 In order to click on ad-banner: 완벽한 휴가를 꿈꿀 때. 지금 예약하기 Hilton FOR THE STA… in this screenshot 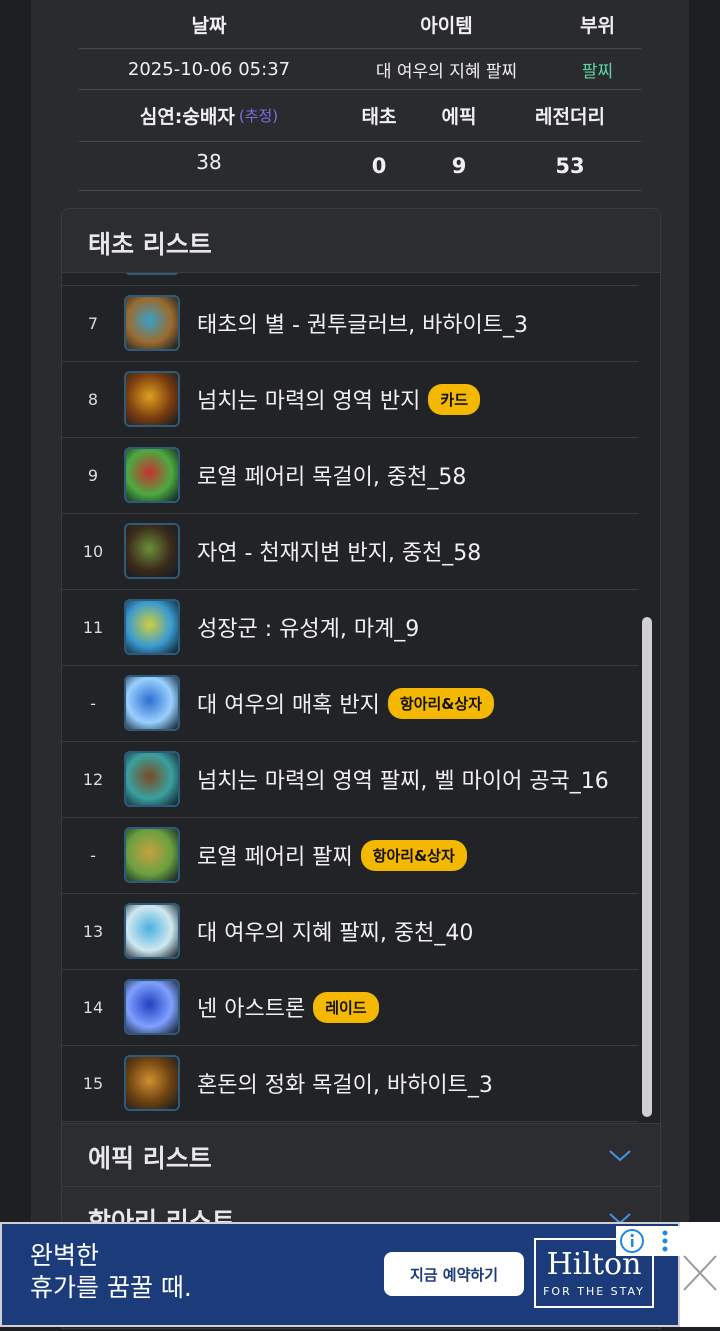, I will do `click(340, 1274)`.